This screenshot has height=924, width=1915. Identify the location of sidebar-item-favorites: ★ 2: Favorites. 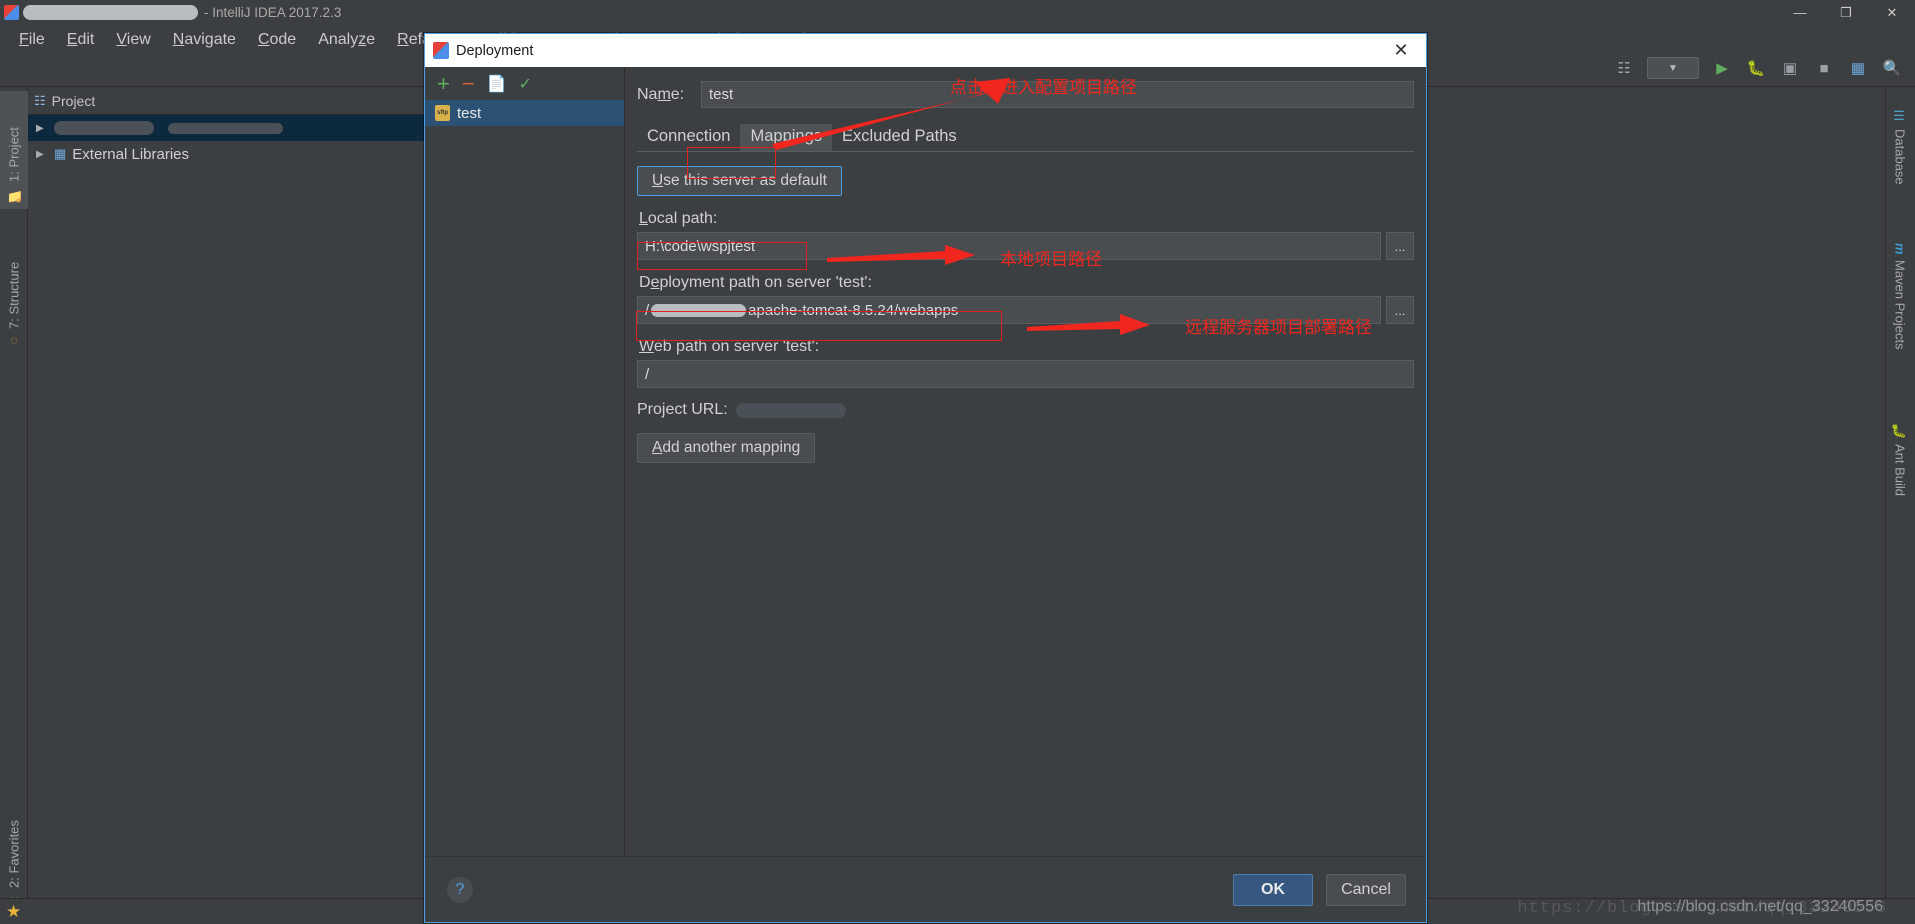
(14, 844).